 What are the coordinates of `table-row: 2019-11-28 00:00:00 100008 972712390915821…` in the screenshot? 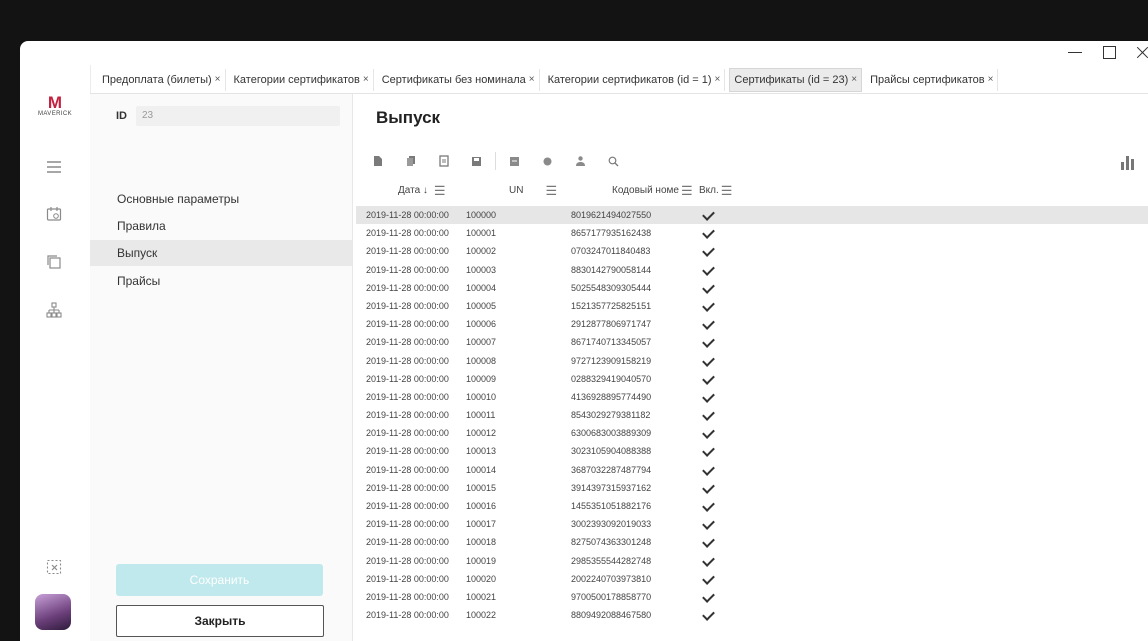 It's located at (752, 361).